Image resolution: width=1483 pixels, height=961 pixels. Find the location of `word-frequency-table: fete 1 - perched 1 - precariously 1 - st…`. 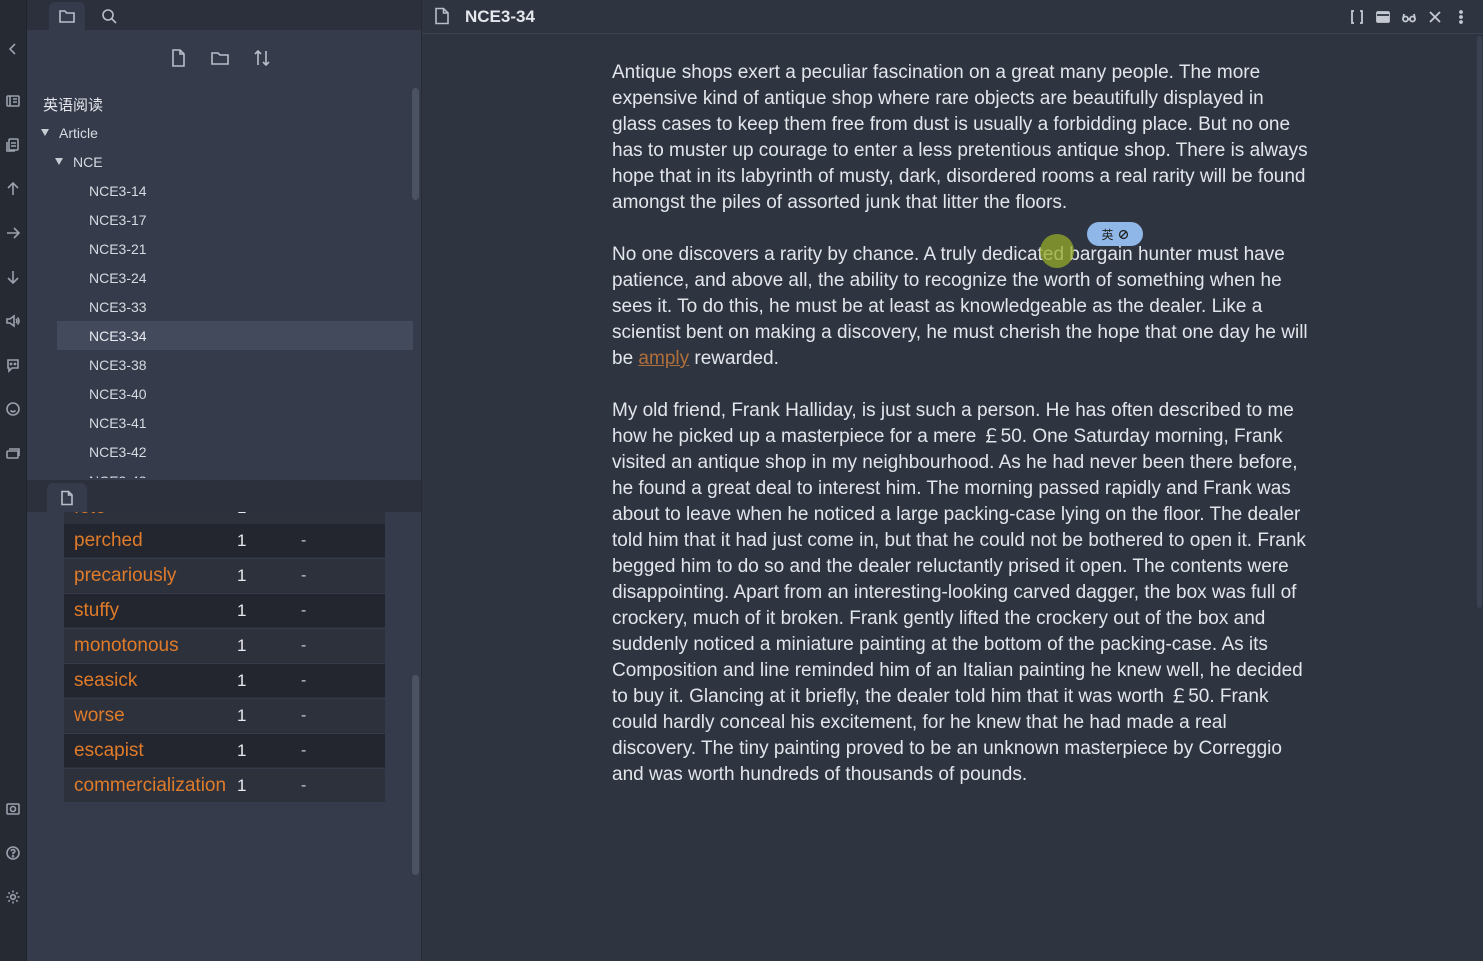

word-frequency-table: fete 1 - perched 1 - precariously 1 - st… is located at coordinates (224, 657).